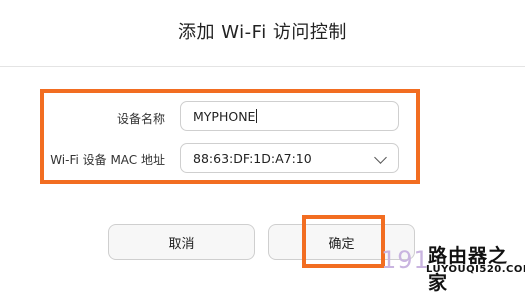  I want to click on confirm-highlight-box, so click(343, 241).